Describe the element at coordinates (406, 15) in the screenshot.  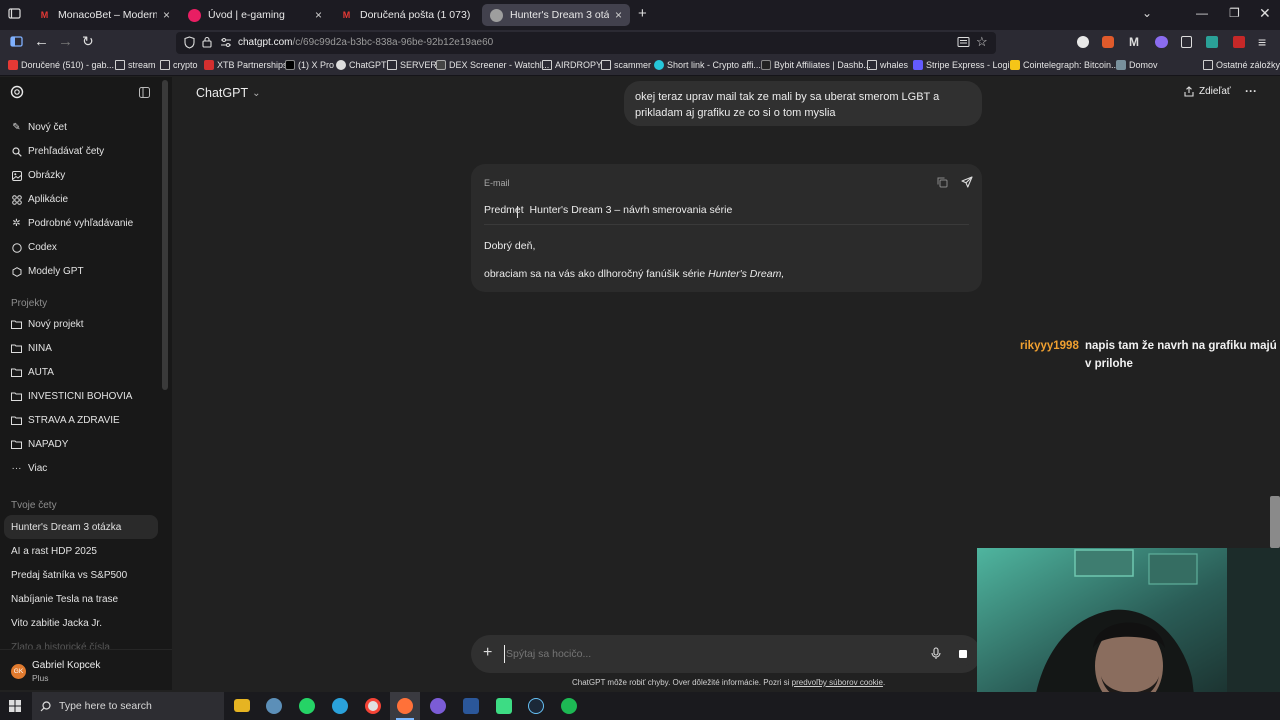
I see `tab-gmail-inbox: M Doručená pošta (1 073) - wugal` at that location.